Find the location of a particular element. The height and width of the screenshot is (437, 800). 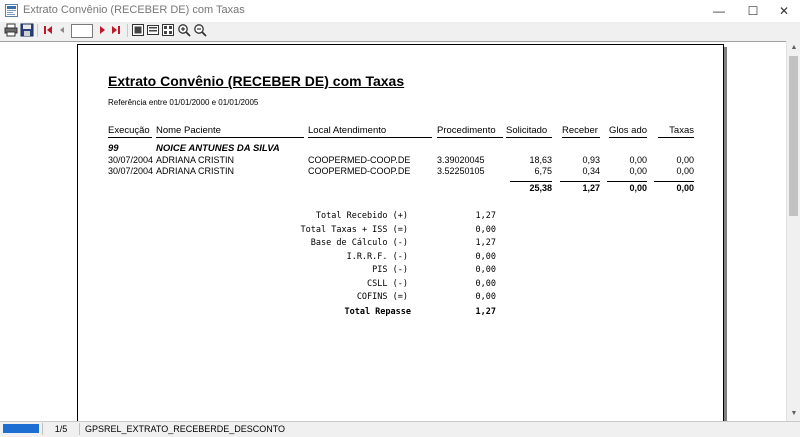

next-page-icon is located at coordinates (102, 30).